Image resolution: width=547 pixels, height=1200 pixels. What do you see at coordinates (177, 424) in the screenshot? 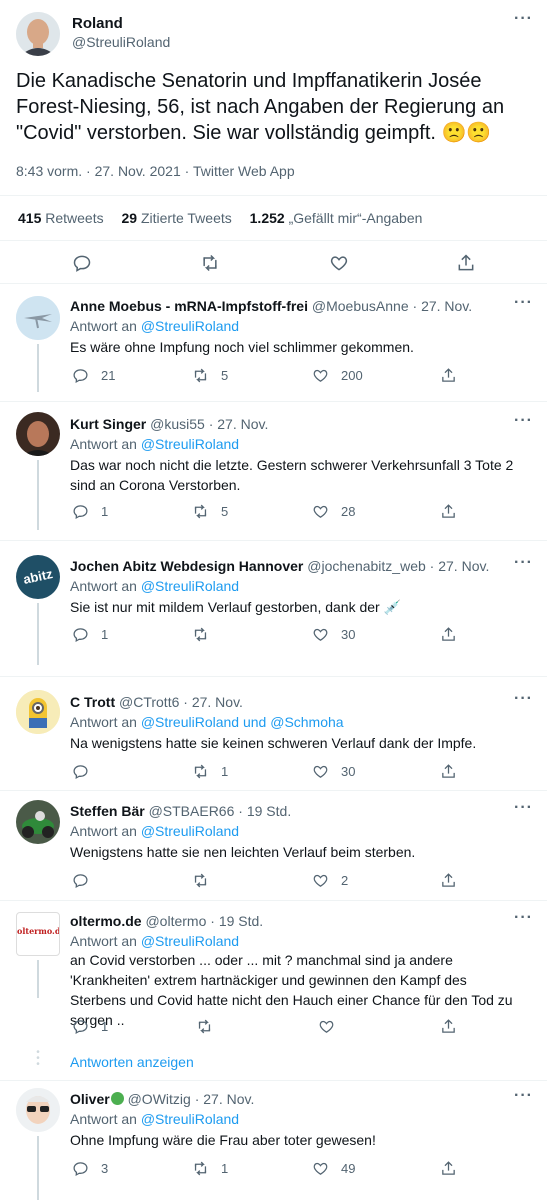
I see `reply-author-handle: @kusi55` at bounding box center [177, 424].